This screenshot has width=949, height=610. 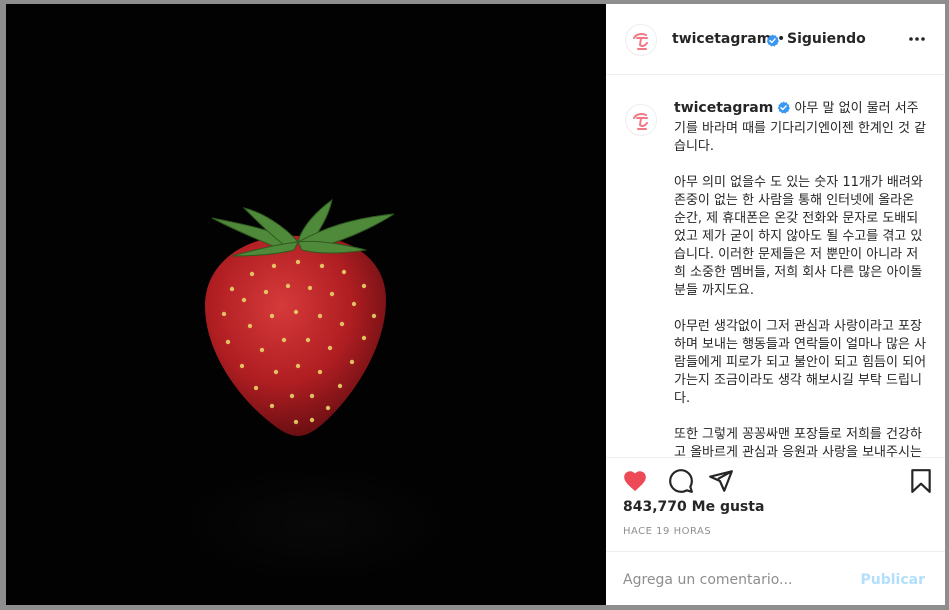 I want to click on following-button: Siguiendo, so click(x=826, y=39).